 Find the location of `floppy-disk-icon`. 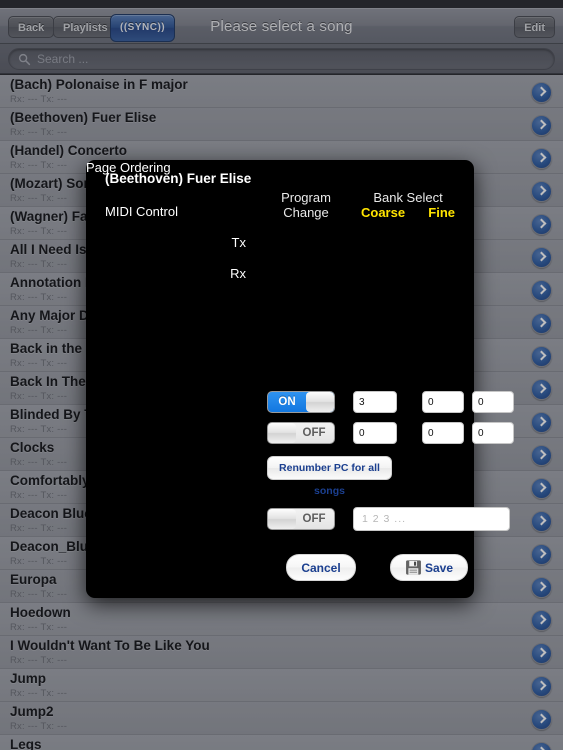

floppy-disk-icon is located at coordinates (413, 567).